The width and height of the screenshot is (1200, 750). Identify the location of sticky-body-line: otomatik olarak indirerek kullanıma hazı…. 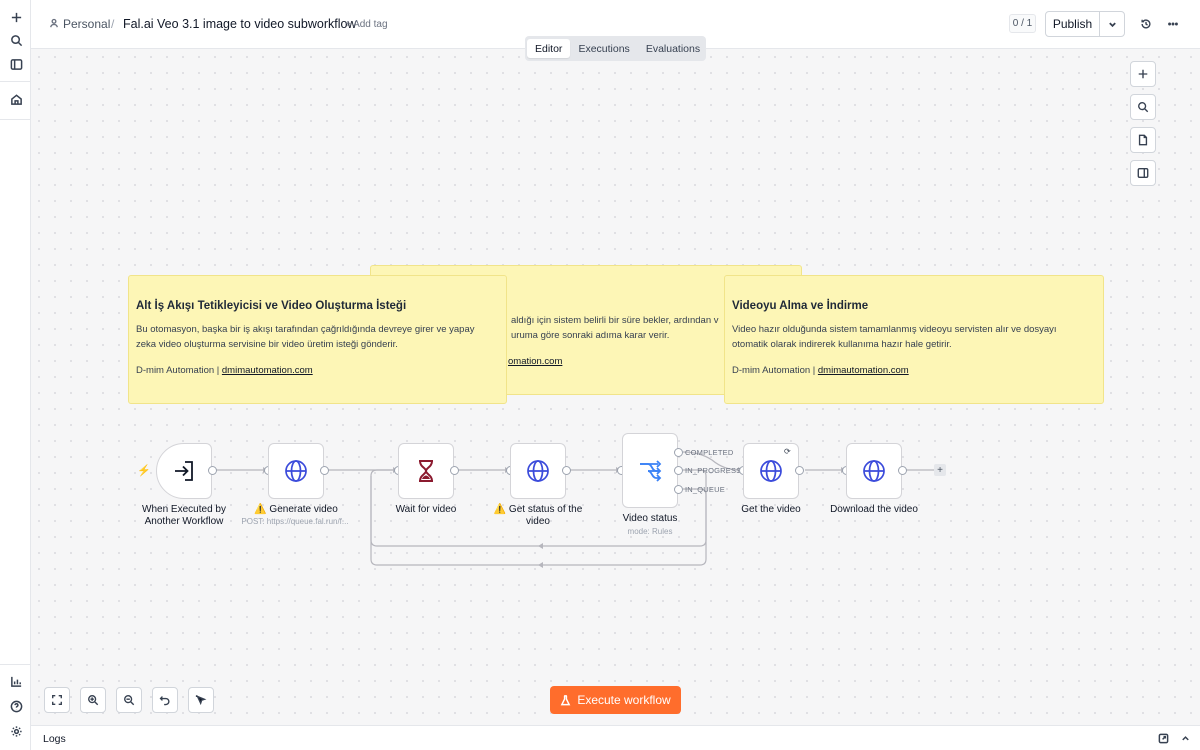
(842, 344).